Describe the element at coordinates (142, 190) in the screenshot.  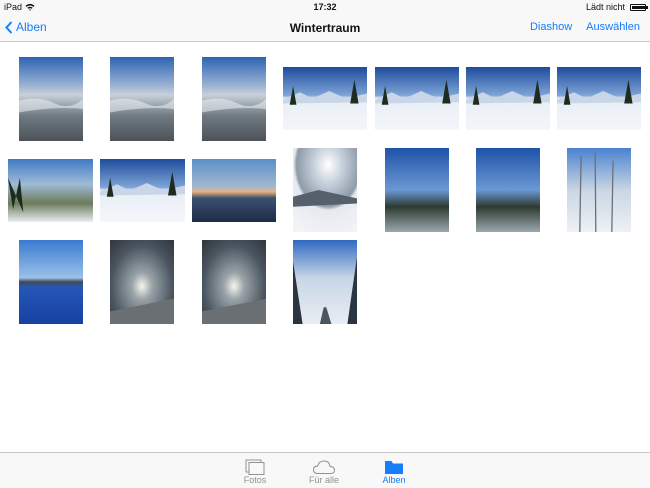
I see `photo-snow-slope-trees` at that location.